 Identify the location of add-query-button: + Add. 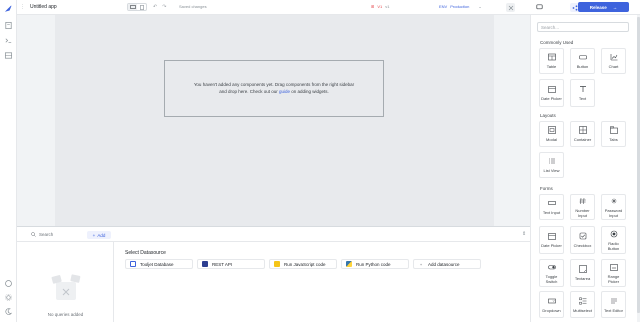
(99, 235).